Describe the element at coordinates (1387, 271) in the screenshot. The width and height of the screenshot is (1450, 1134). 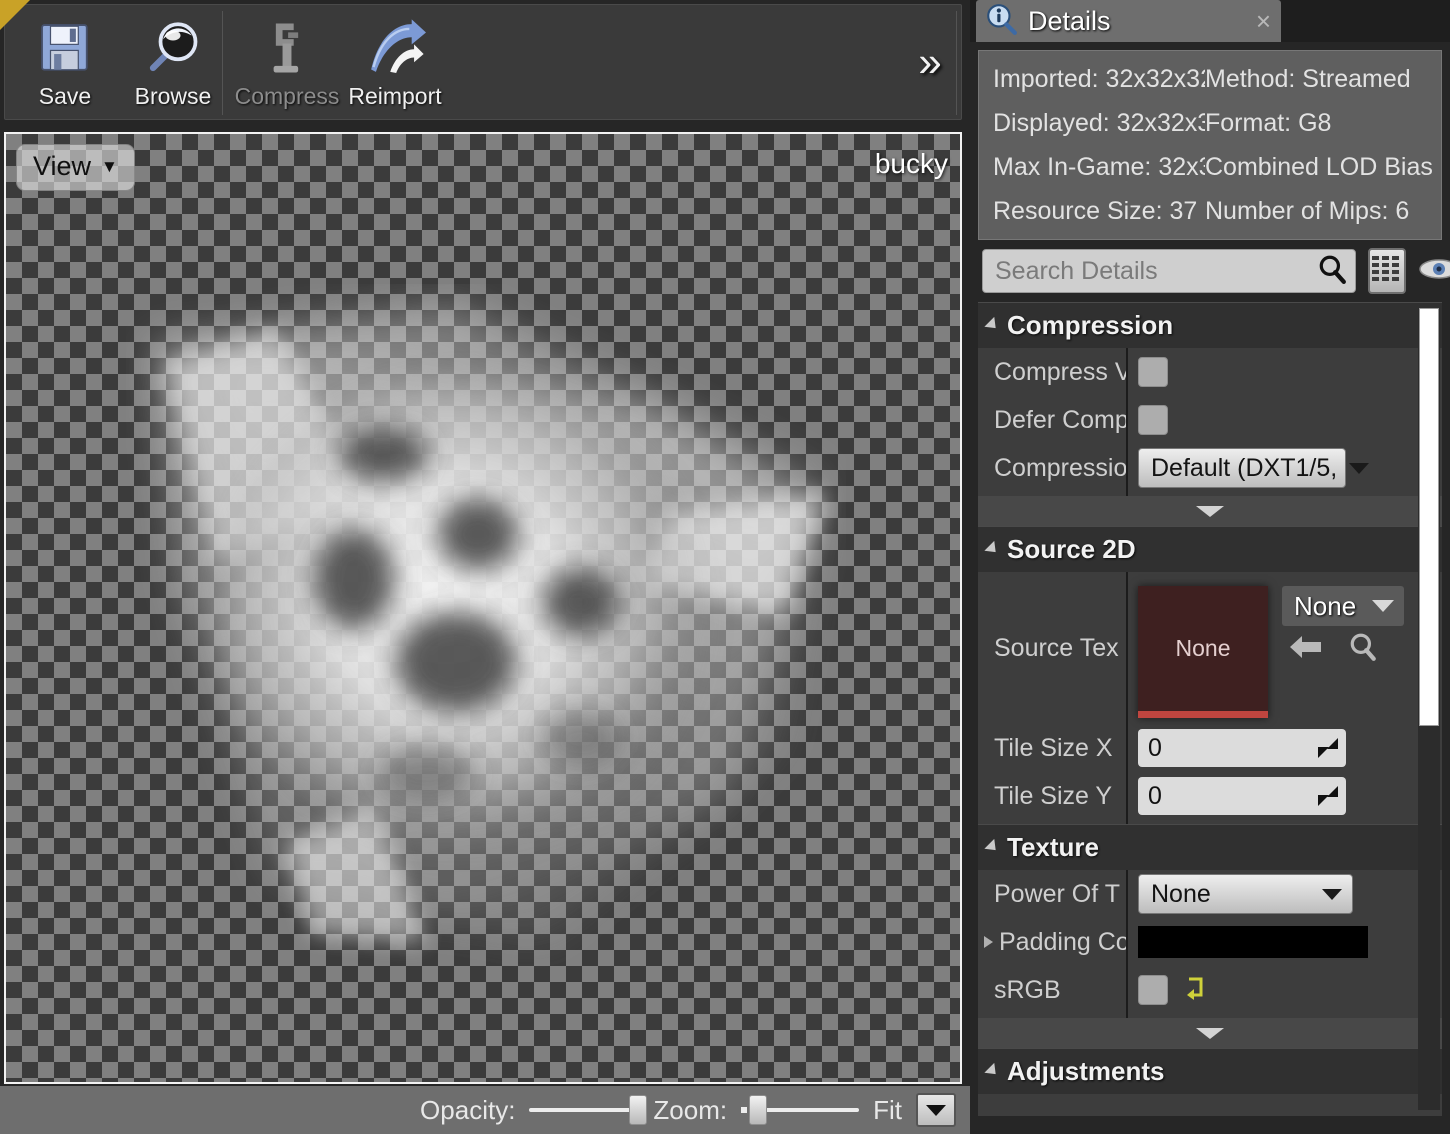
I see `column-layout-button` at that location.